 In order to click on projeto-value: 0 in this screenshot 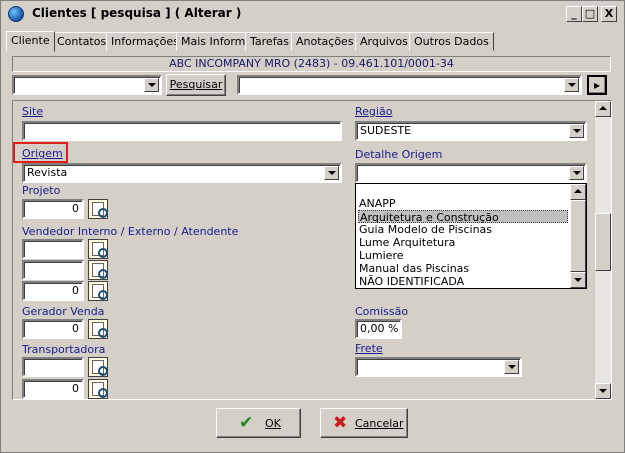, I will do `click(75, 208)`.